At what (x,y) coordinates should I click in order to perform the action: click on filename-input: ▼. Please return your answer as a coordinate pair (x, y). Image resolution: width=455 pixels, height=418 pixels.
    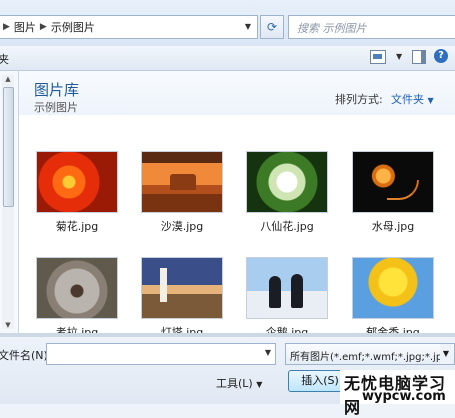
    Looking at the image, I should click on (161, 354).